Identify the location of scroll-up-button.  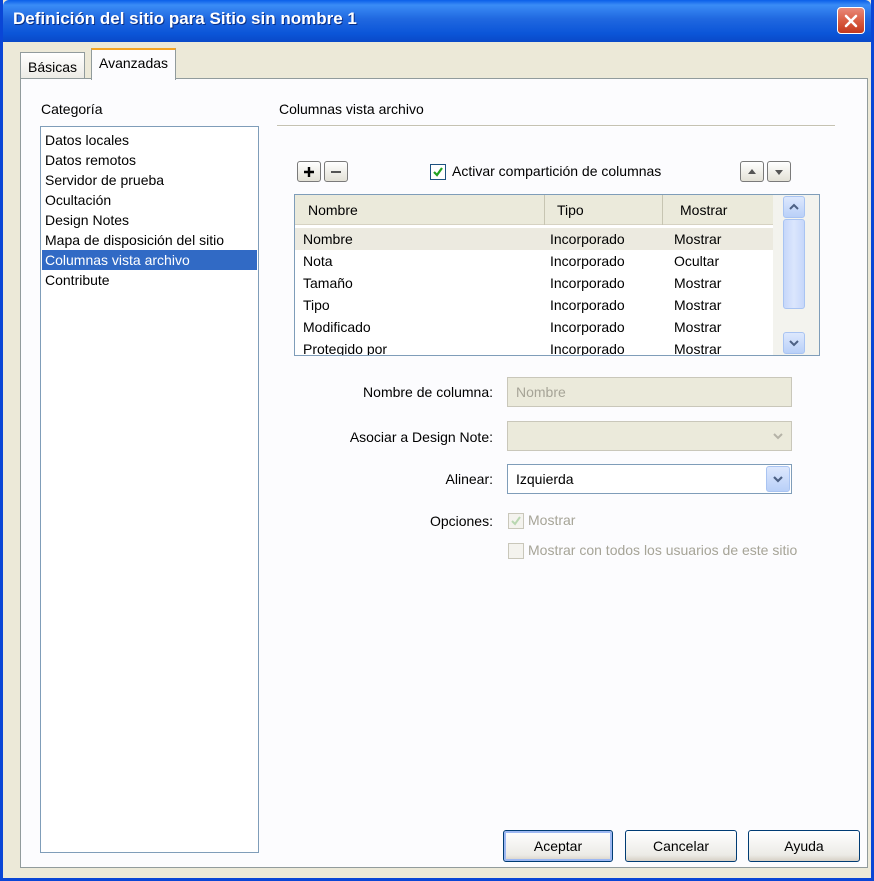
(794, 207).